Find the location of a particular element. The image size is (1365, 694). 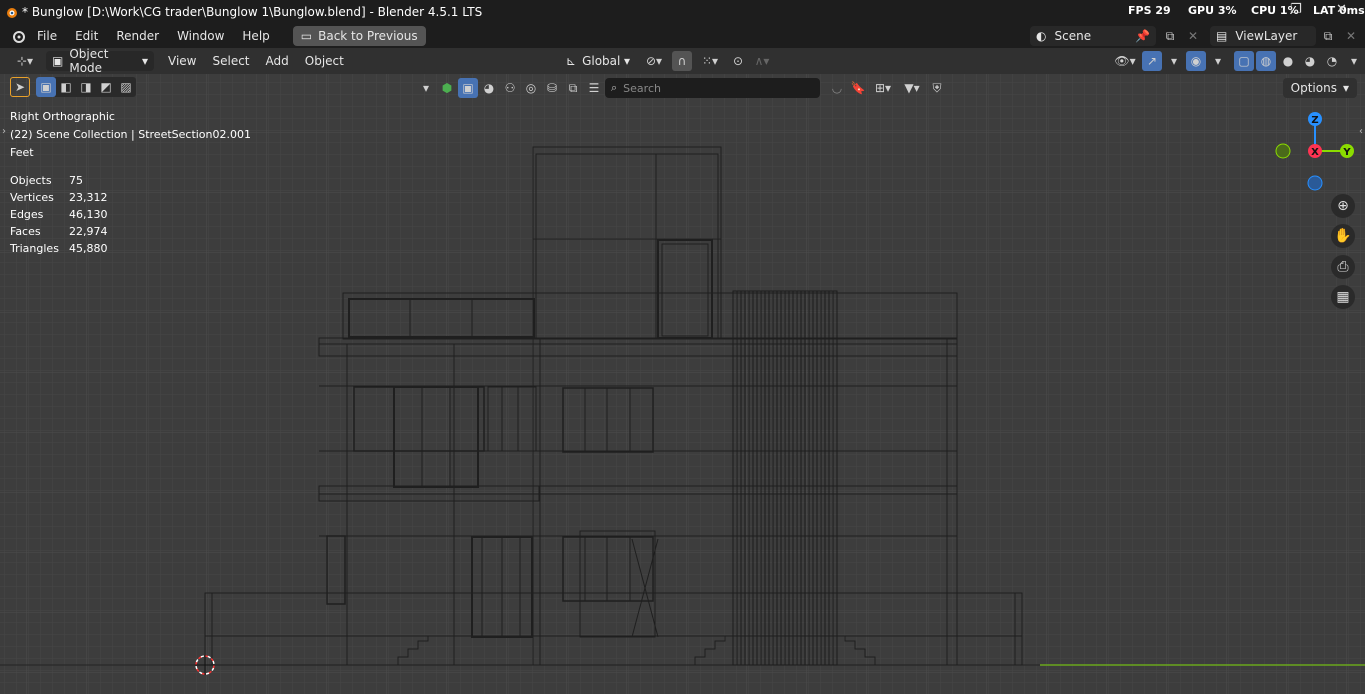

gizmo-dropdown-icon: ▾ is located at coordinates (1174, 61).